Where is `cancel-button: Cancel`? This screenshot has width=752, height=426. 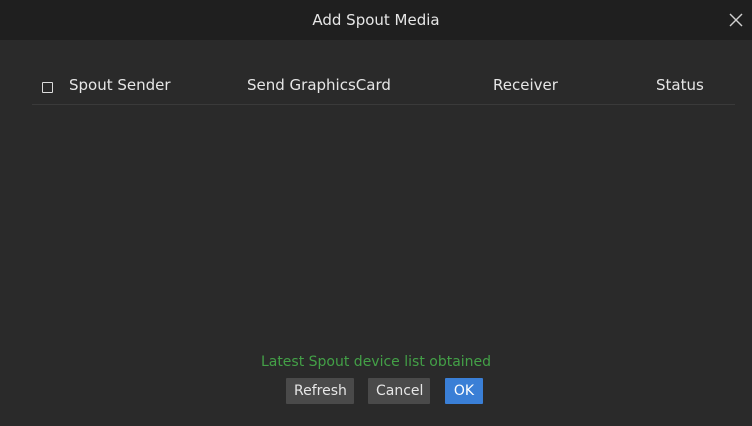 cancel-button: Cancel is located at coordinates (399, 391).